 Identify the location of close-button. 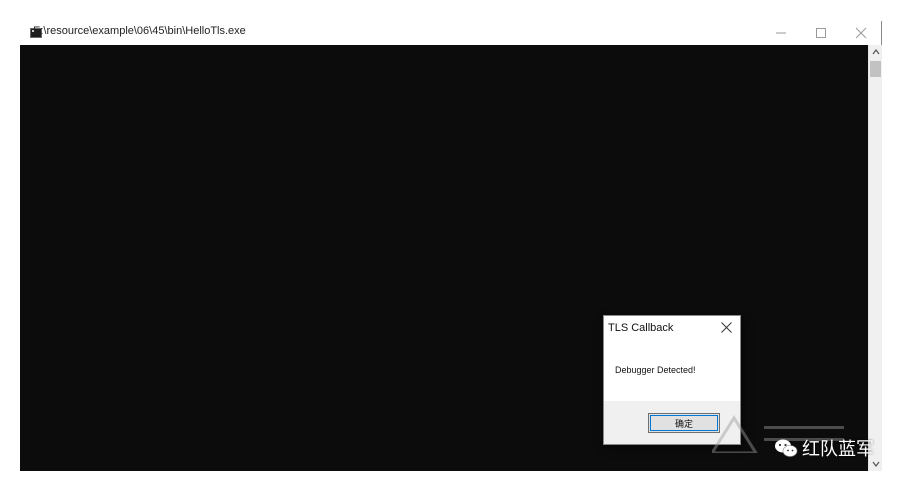
(861, 33).